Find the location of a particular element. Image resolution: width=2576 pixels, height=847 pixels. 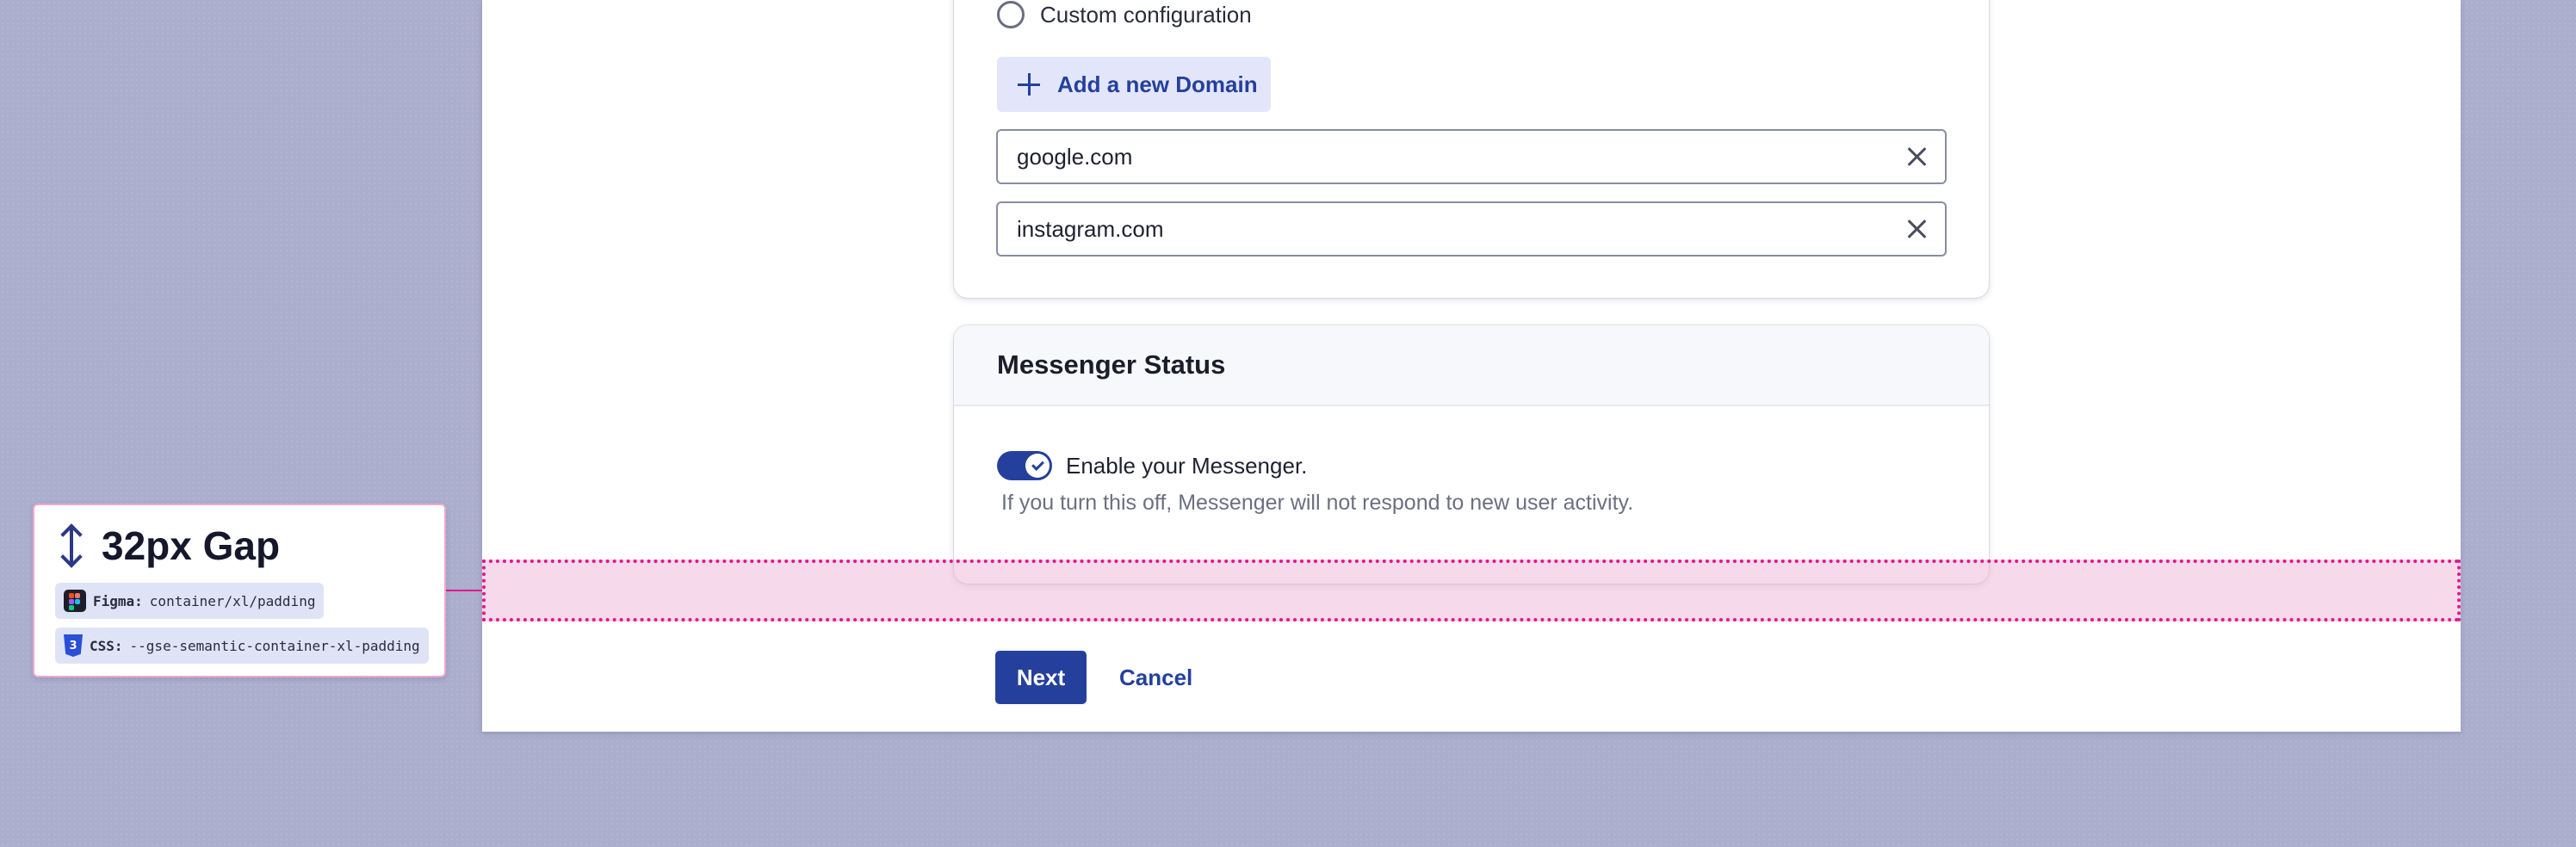

css-key: CSS: is located at coordinates (107, 645).